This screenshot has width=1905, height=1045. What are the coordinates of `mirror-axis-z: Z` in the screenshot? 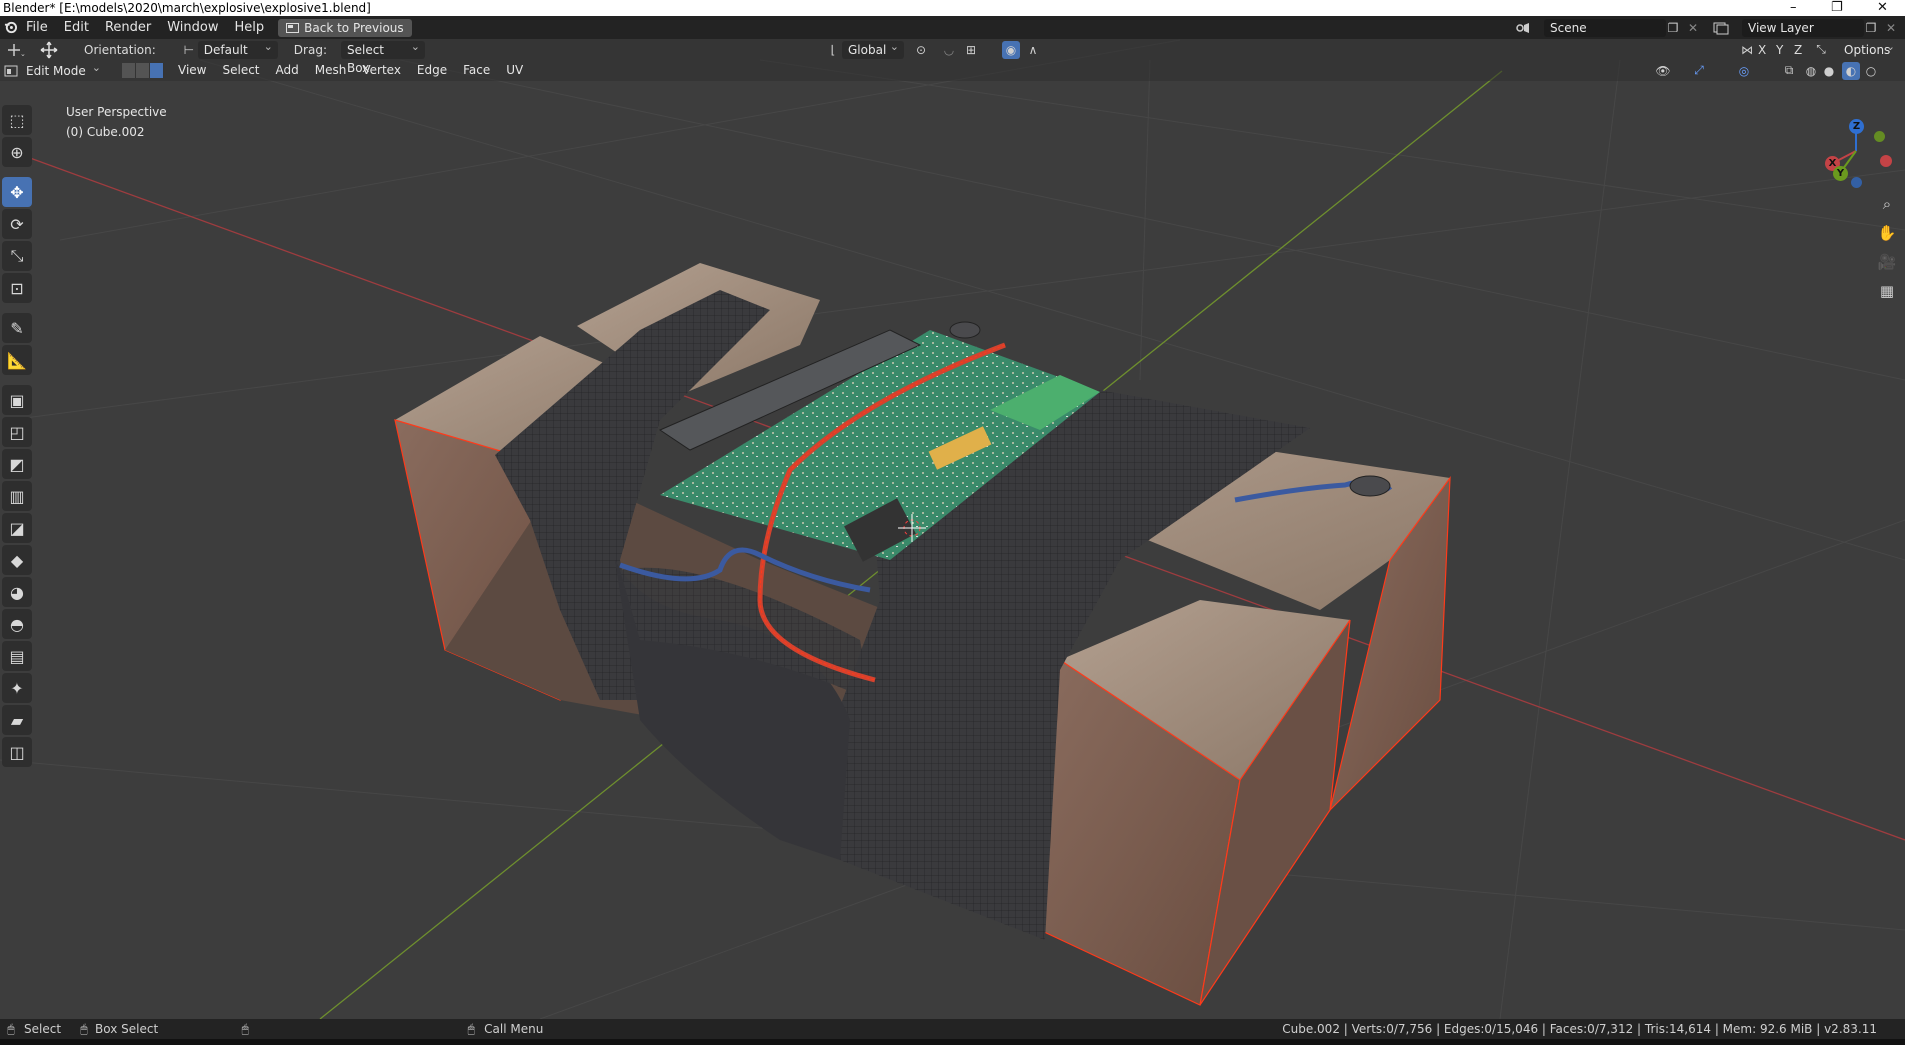 It's located at (1798, 50).